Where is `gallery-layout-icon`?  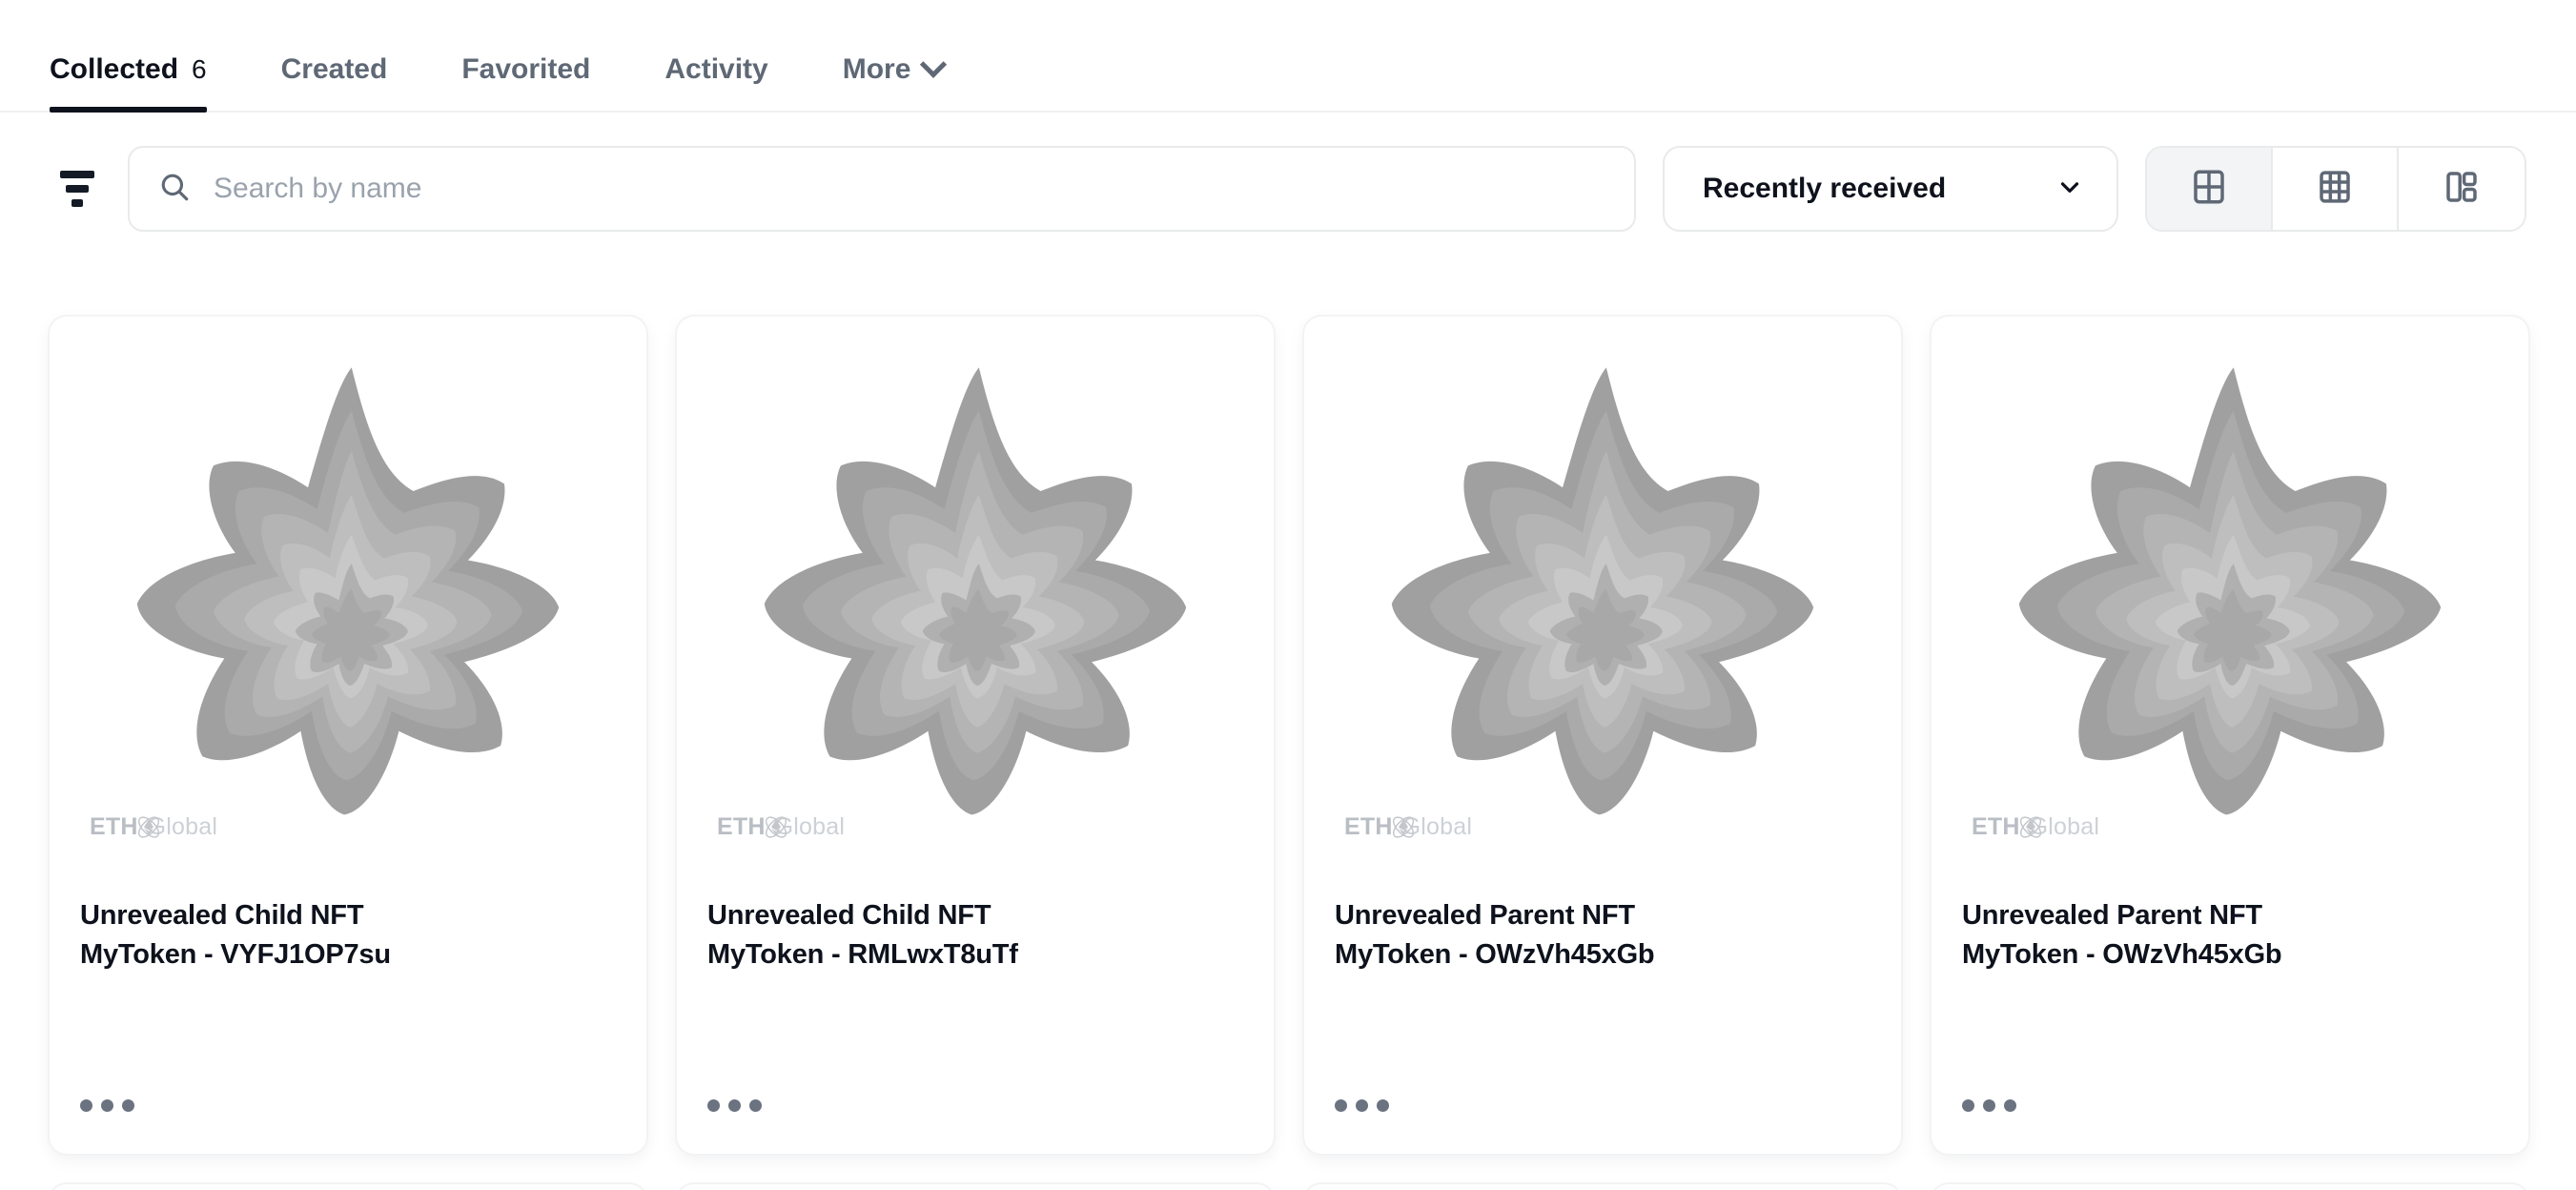
gallery-layout-icon is located at coordinates (2462, 190).